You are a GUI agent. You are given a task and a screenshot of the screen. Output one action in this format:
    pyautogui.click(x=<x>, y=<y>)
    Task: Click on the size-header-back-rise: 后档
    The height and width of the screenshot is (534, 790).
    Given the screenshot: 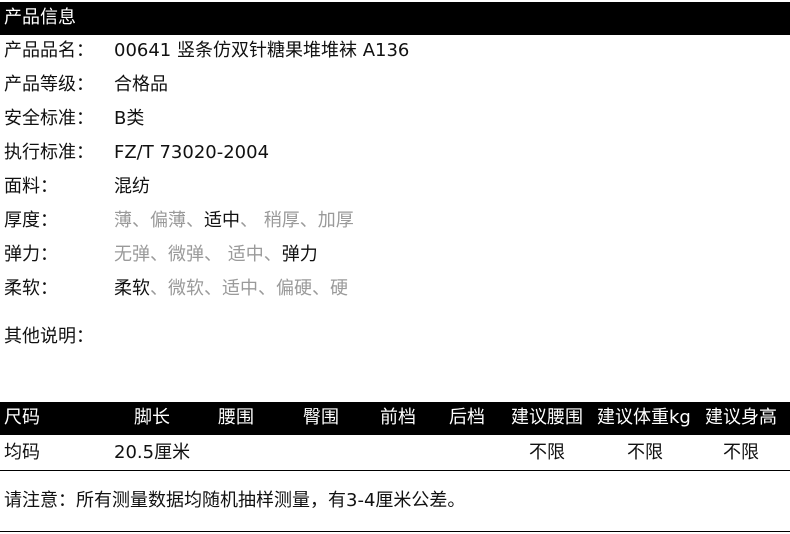 What is the action you would take?
    pyautogui.click(x=467, y=417)
    